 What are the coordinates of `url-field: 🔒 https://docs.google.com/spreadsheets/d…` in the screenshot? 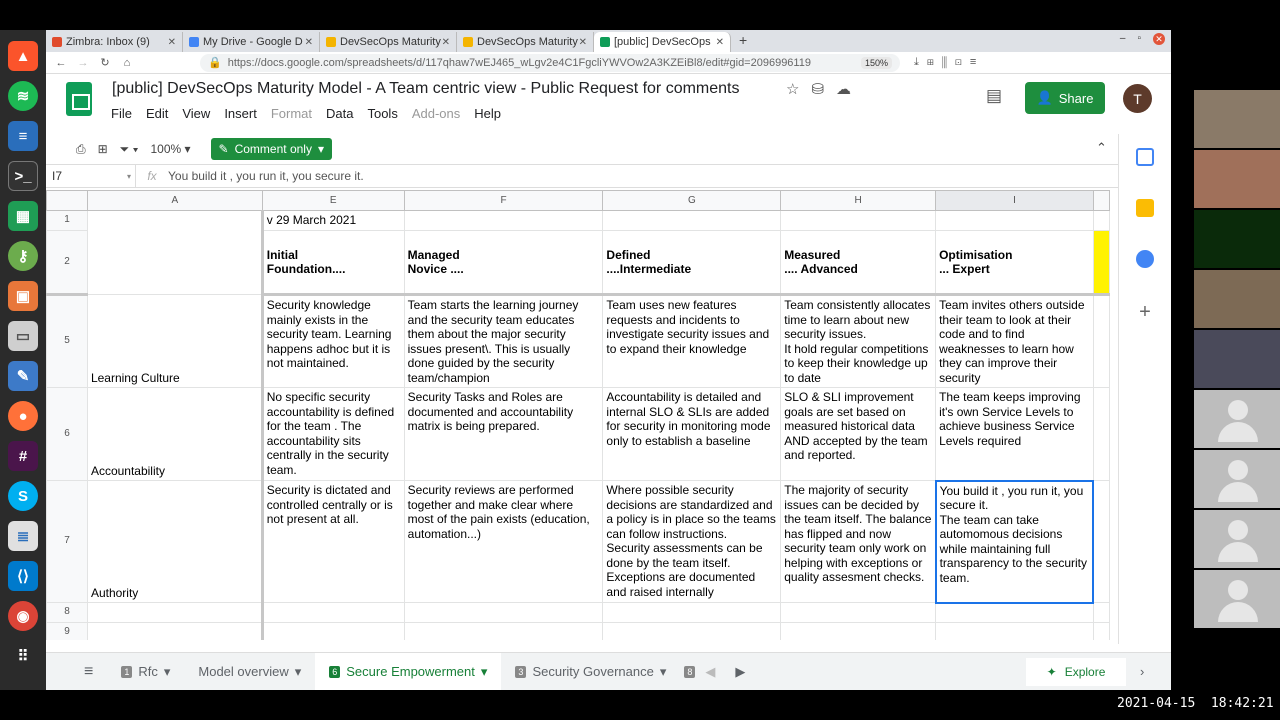 It's located at (550, 62).